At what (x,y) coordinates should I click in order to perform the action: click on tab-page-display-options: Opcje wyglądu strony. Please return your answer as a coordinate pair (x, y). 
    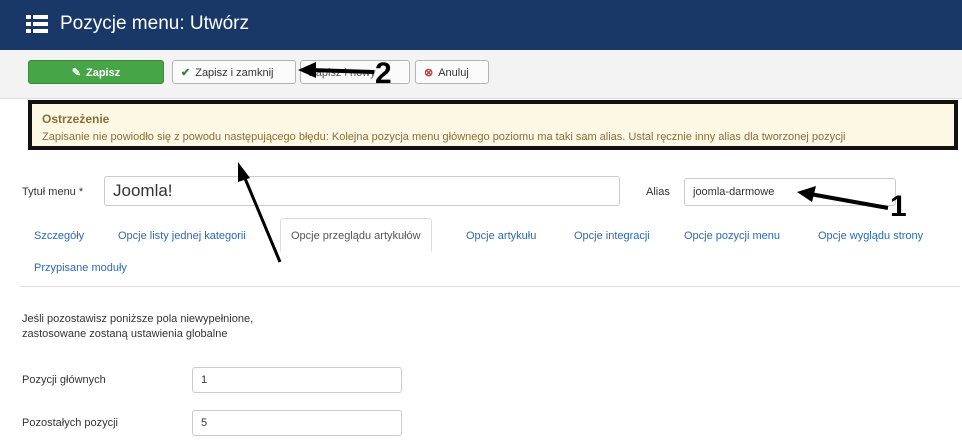
    Looking at the image, I should click on (870, 236).